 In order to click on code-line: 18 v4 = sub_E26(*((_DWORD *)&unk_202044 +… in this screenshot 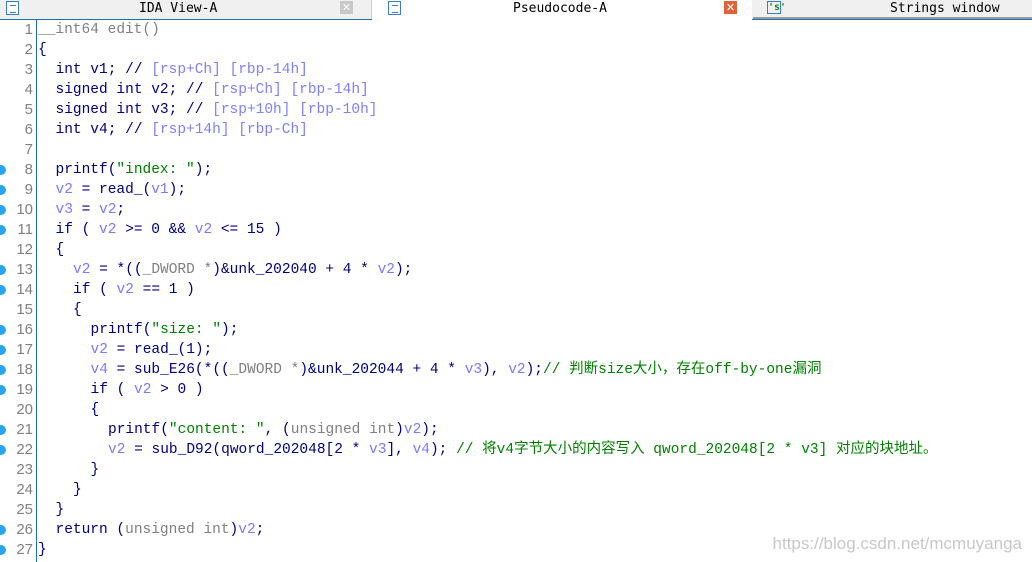, I will do `click(516, 370)`.